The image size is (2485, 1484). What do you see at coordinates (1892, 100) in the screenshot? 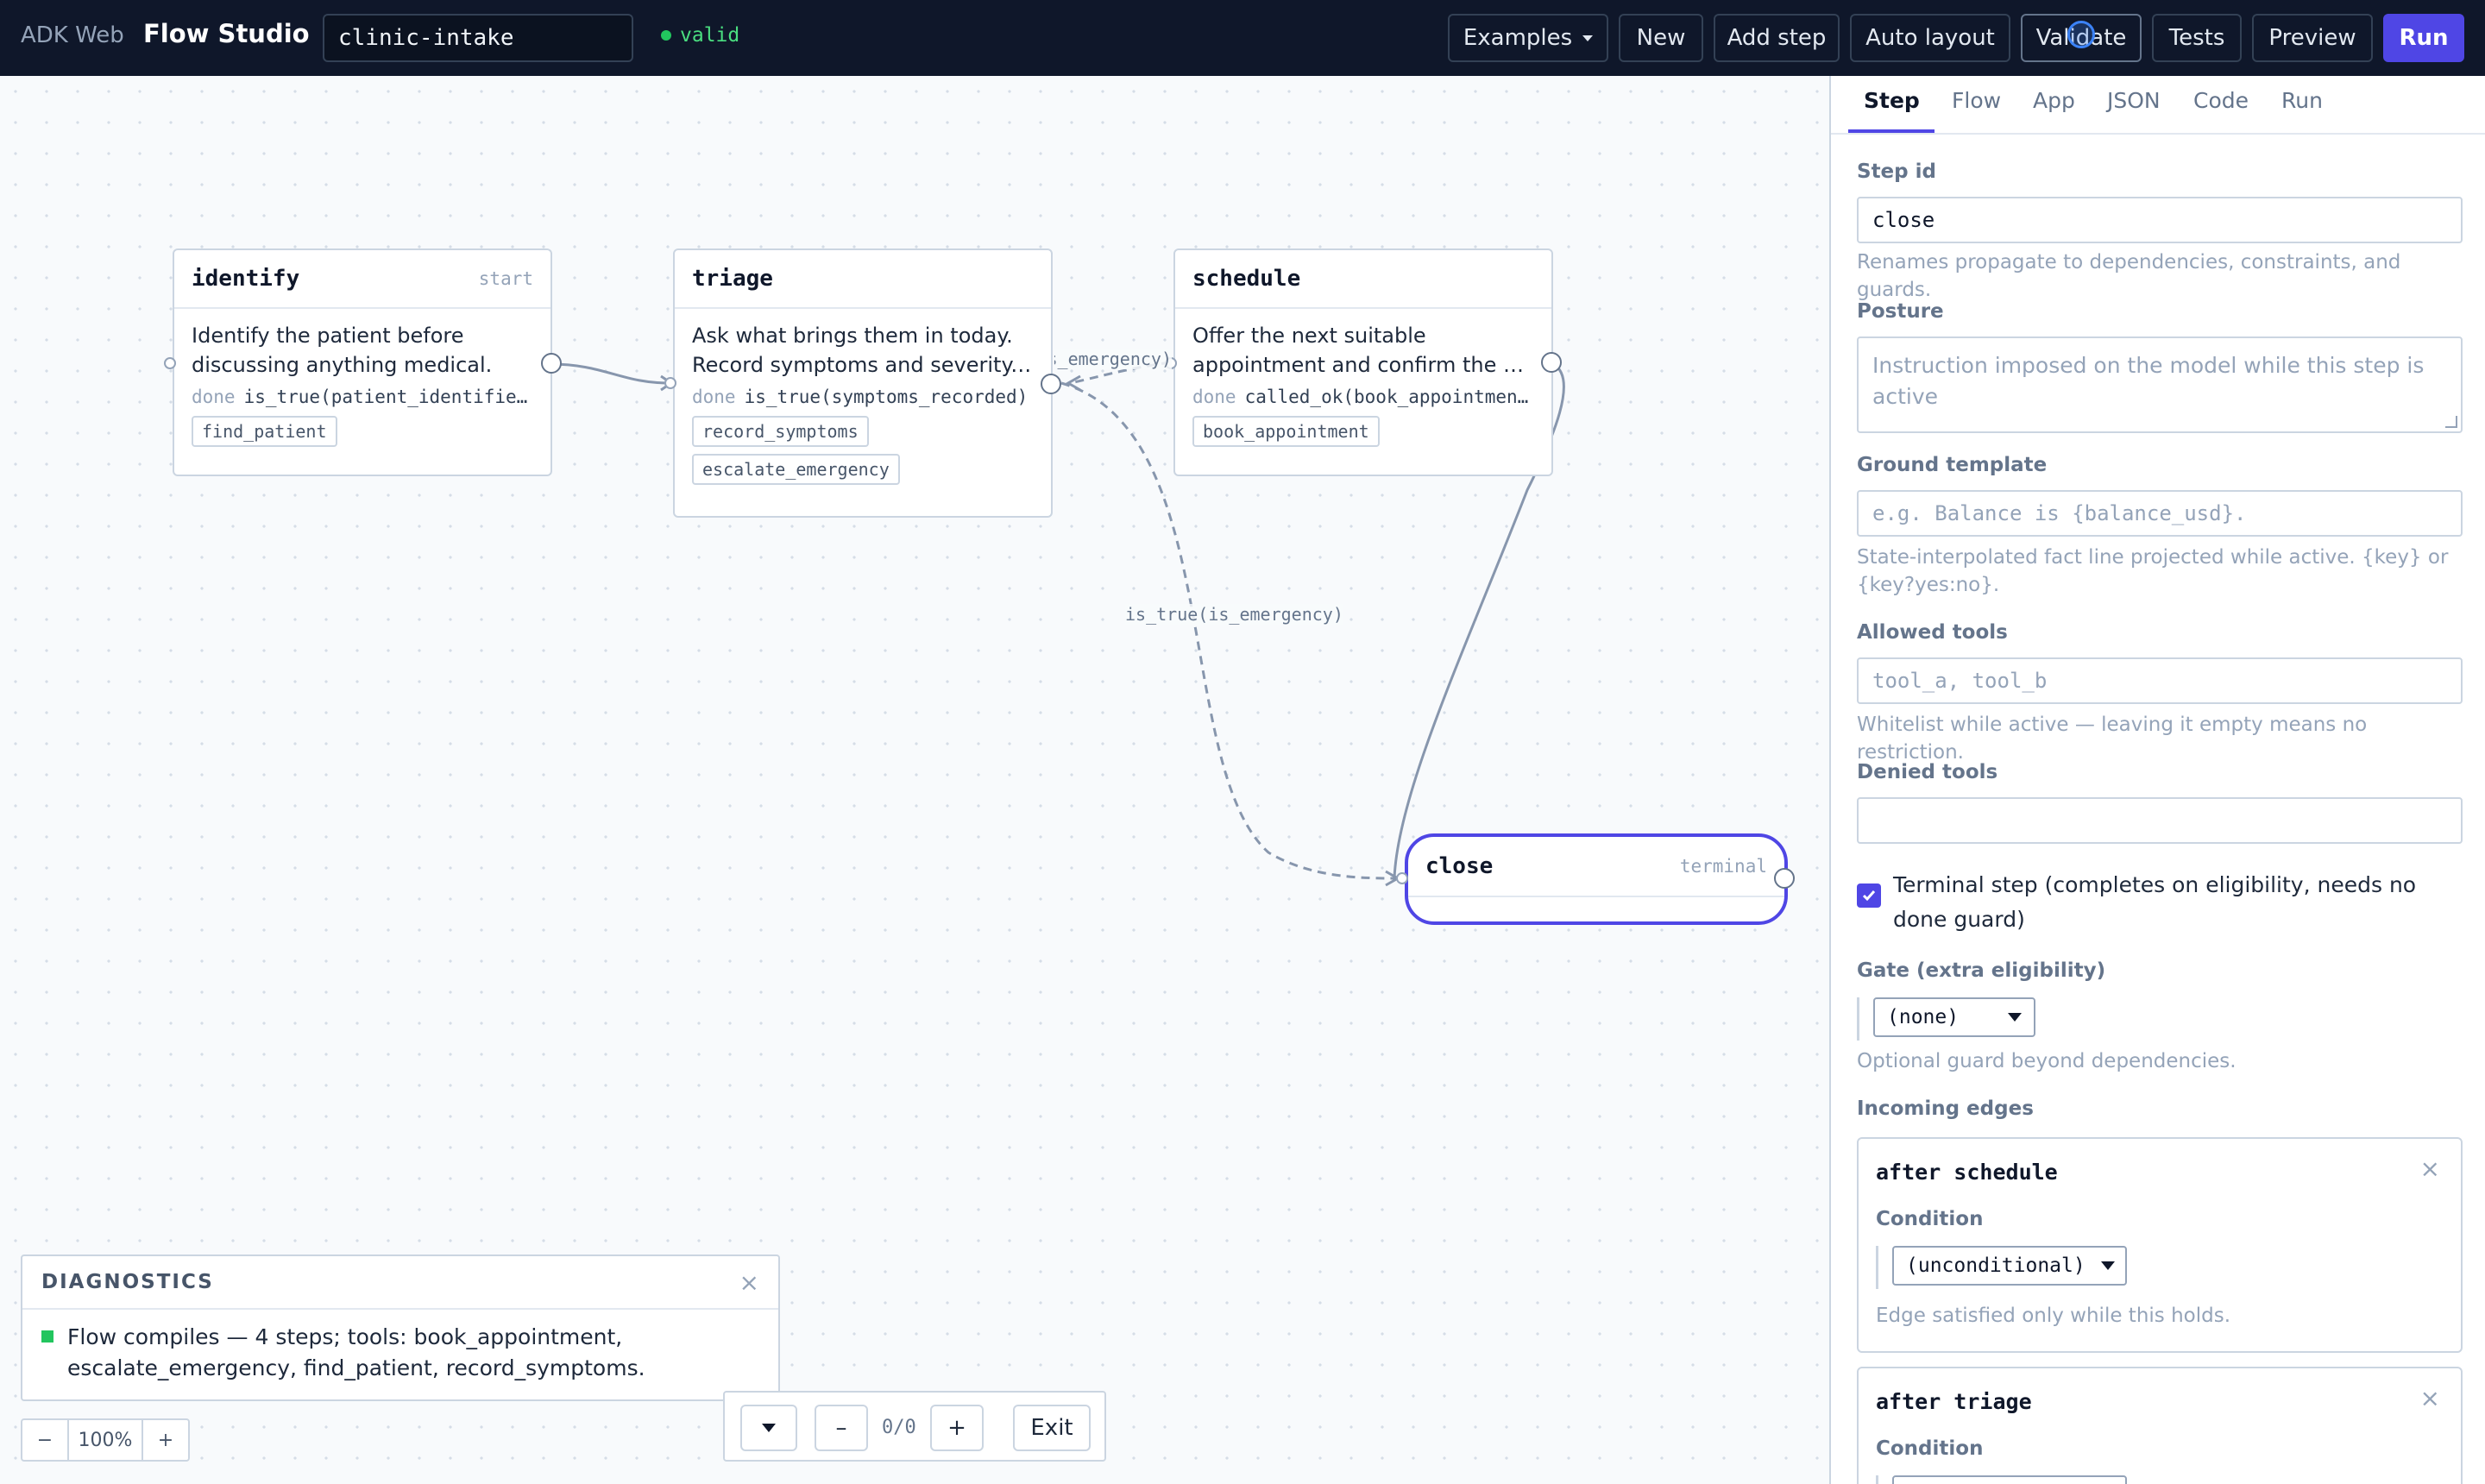
I see `tab-step: Step` at bounding box center [1892, 100].